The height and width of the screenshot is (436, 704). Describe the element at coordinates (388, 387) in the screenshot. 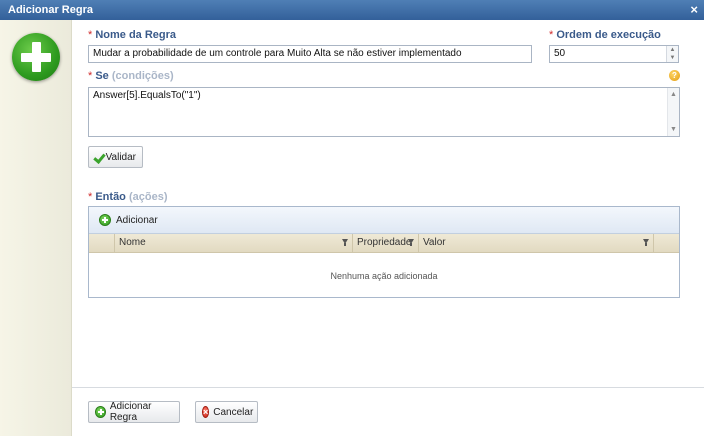

I see `footer-divider` at that location.